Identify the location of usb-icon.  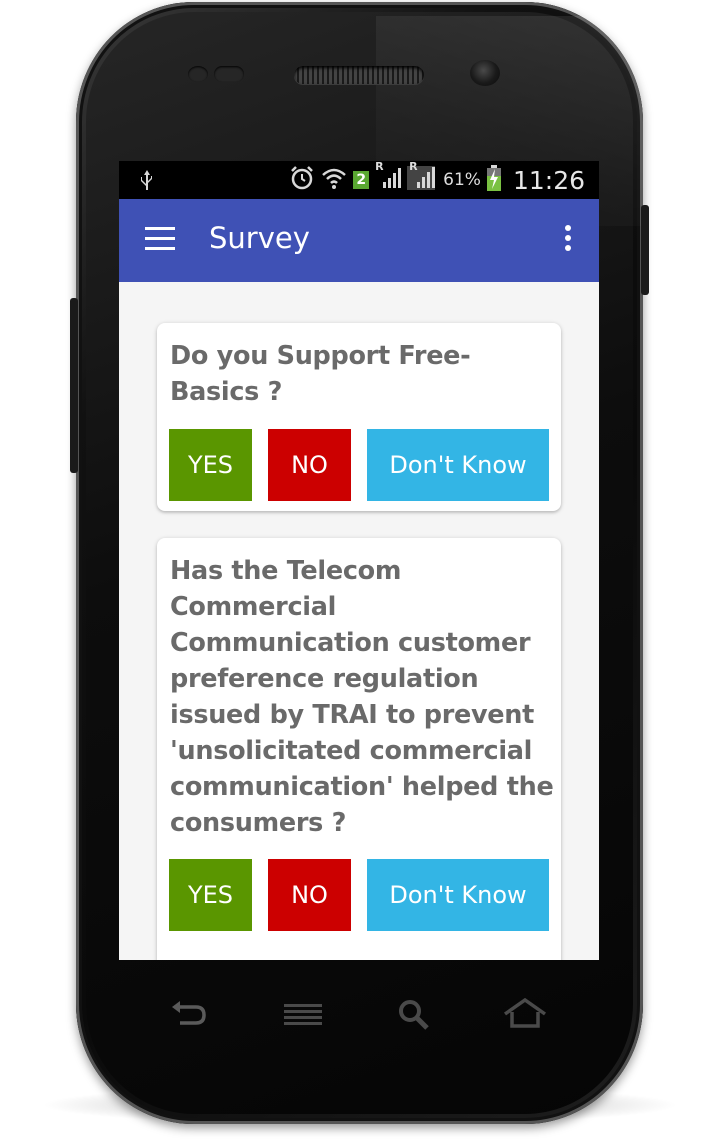
(147, 183).